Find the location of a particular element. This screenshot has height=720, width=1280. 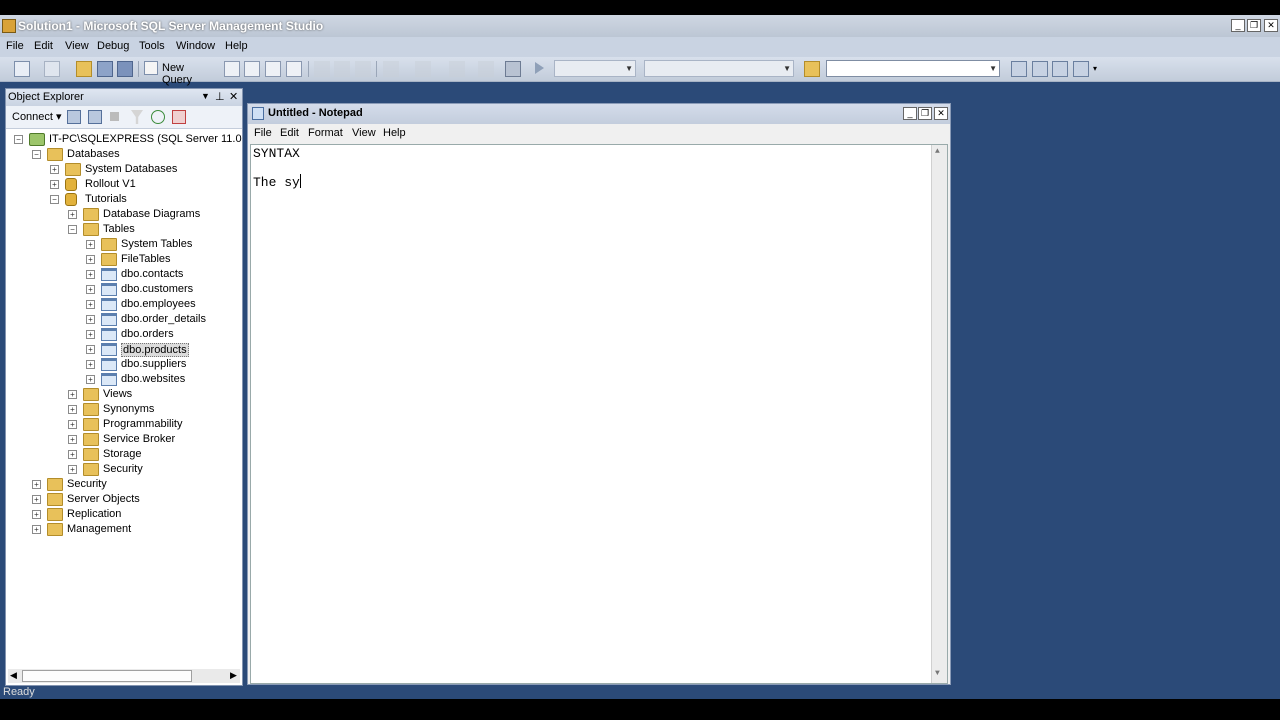

filter-icon is located at coordinates (137, 117).